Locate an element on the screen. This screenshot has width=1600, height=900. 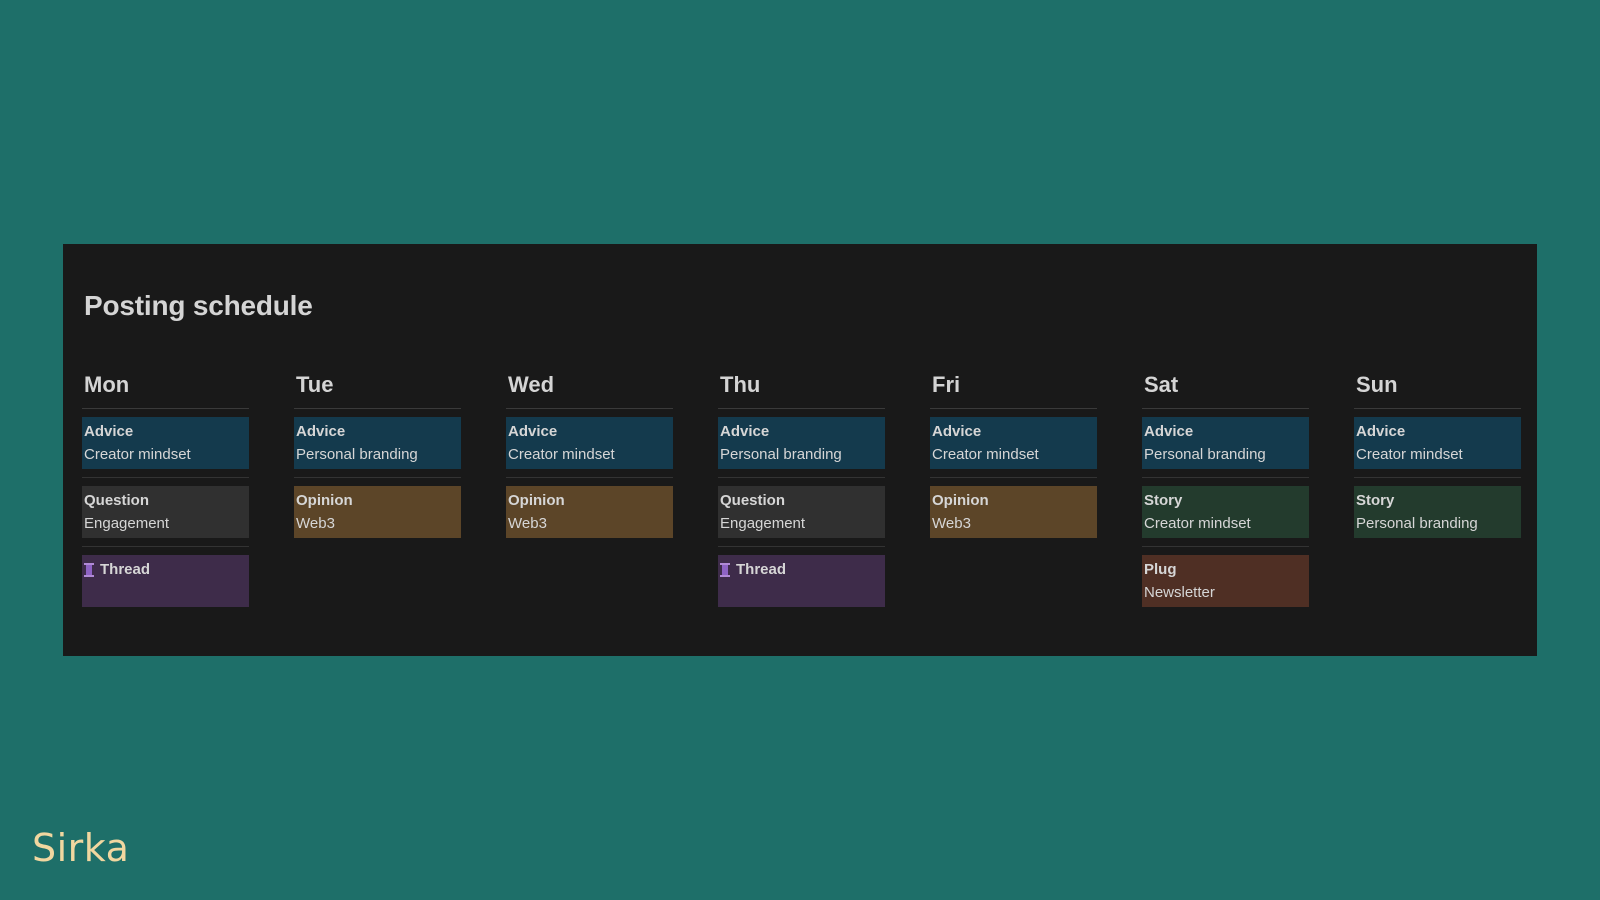
post-card-story: Story Personal branding is located at coordinates (1437, 512).